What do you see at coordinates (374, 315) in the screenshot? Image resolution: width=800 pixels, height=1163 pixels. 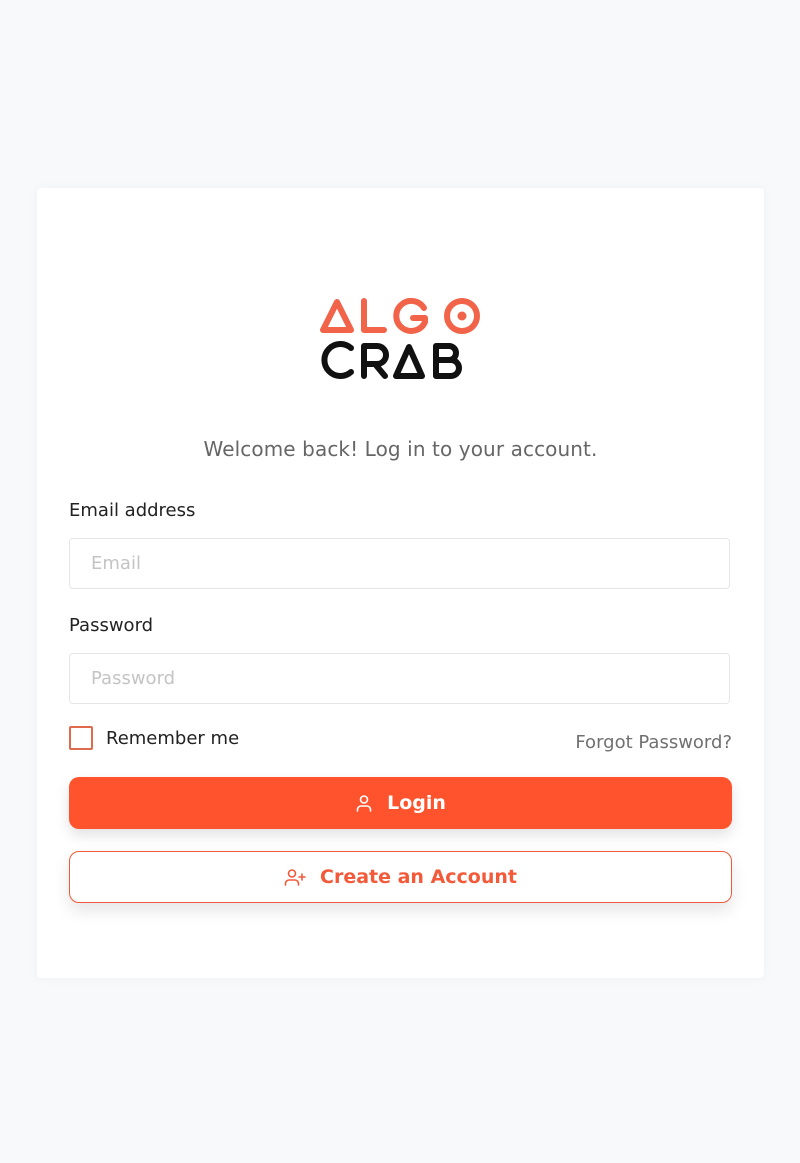 I see `logo-letter-l` at bounding box center [374, 315].